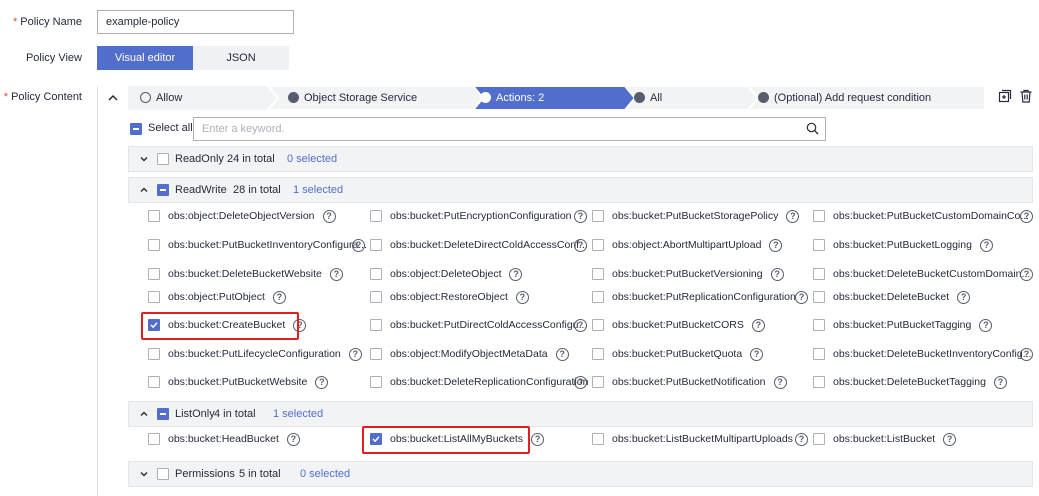 The image size is (1039, 496). Describe the element at coordinates (695, 216) in the screenshot. I see `action-label: obs:bucket:PutBucketStoragePolicy` at that location.